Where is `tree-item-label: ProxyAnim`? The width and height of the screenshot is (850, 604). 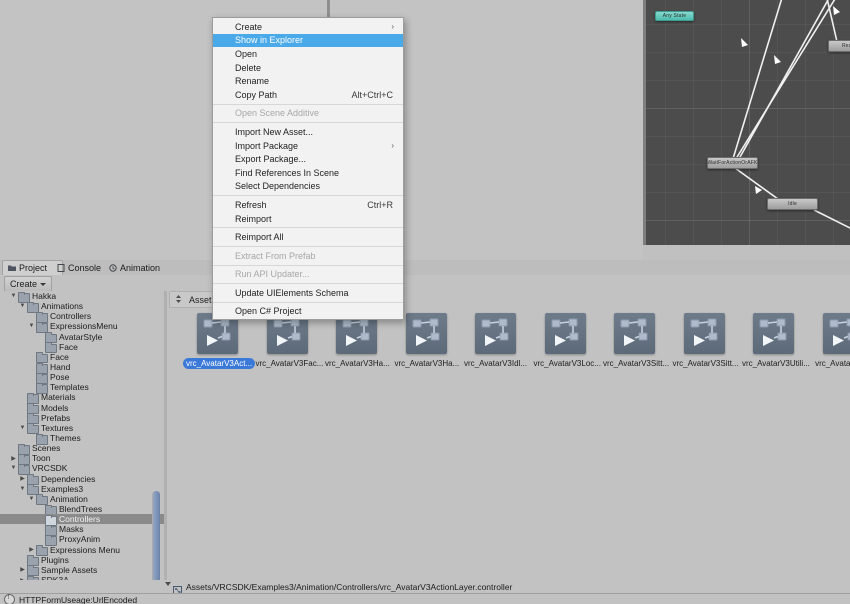 tree-item-label: ProxyAnim is located at coordinates (80, 539).